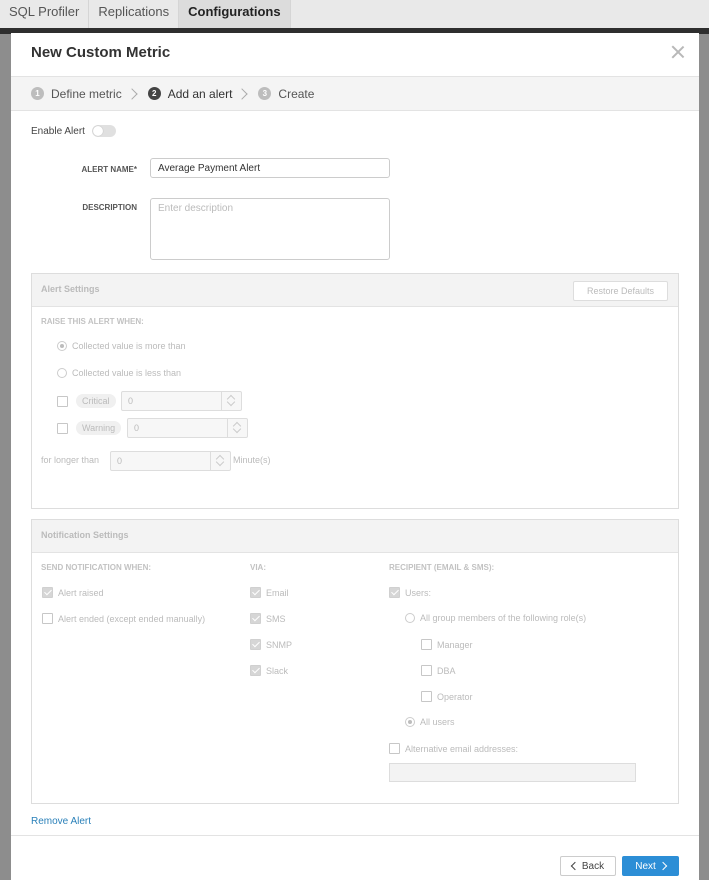 This screenshot has height=880, width=709. I want to click on tab-replications: Replications, so click(134, 14).